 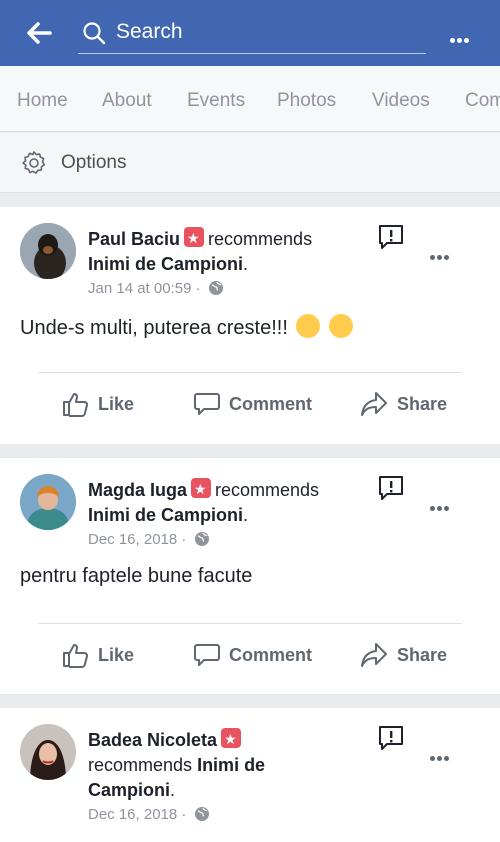 I want to click on tab-community: Com, so click(x=482, y=101).